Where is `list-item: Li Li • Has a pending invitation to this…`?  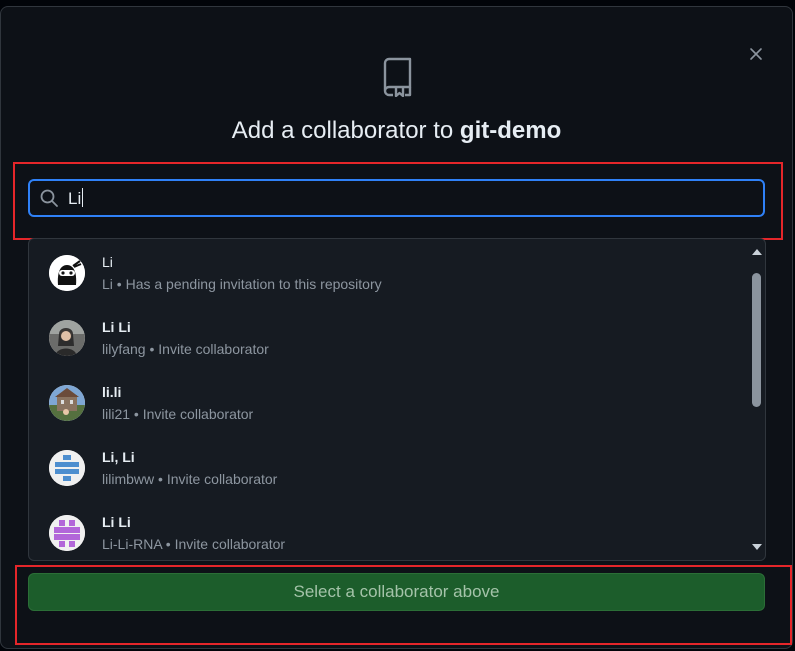 list-item: Li Li • Has a pending invitation to this… is located at coordinates (389, 271).